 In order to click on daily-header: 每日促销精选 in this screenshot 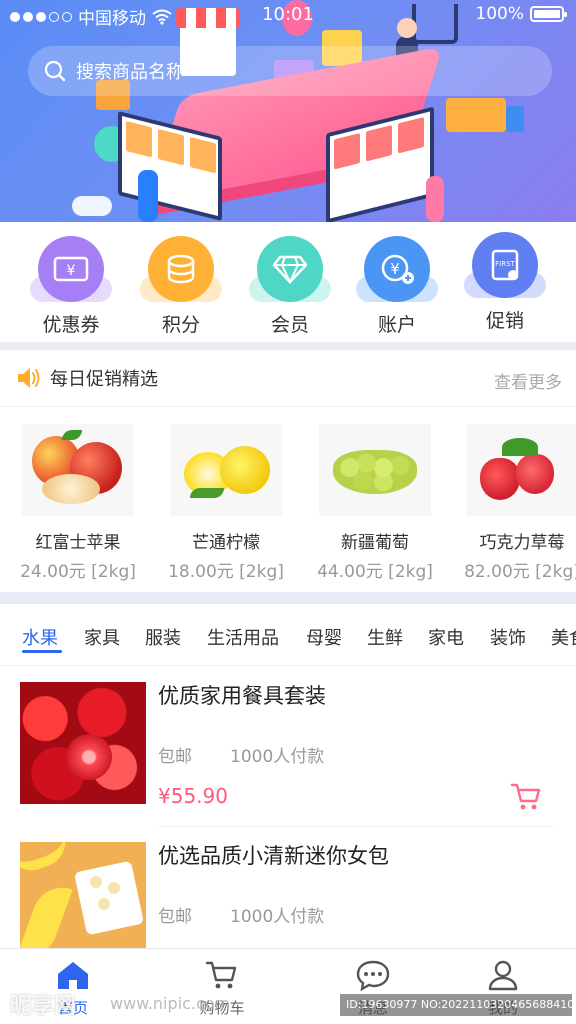, I will do `click(288, 378)`.